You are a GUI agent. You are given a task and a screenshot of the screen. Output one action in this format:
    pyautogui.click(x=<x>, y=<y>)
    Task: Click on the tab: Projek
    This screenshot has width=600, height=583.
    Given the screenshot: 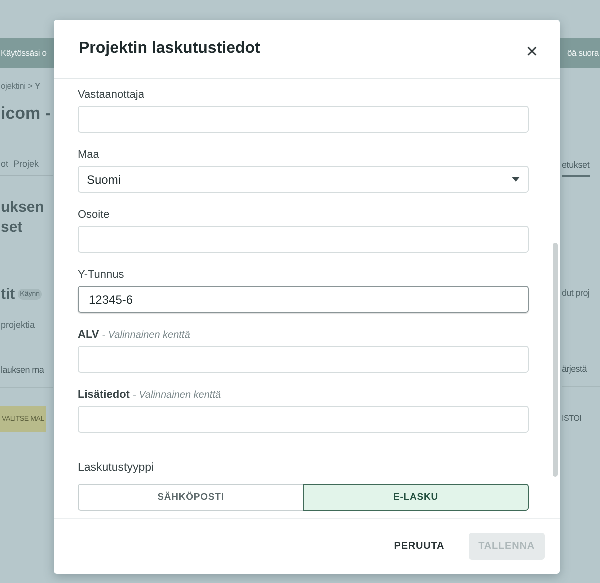 What is the action you would take?
    pyautogui.click(x=27, y=164)
    